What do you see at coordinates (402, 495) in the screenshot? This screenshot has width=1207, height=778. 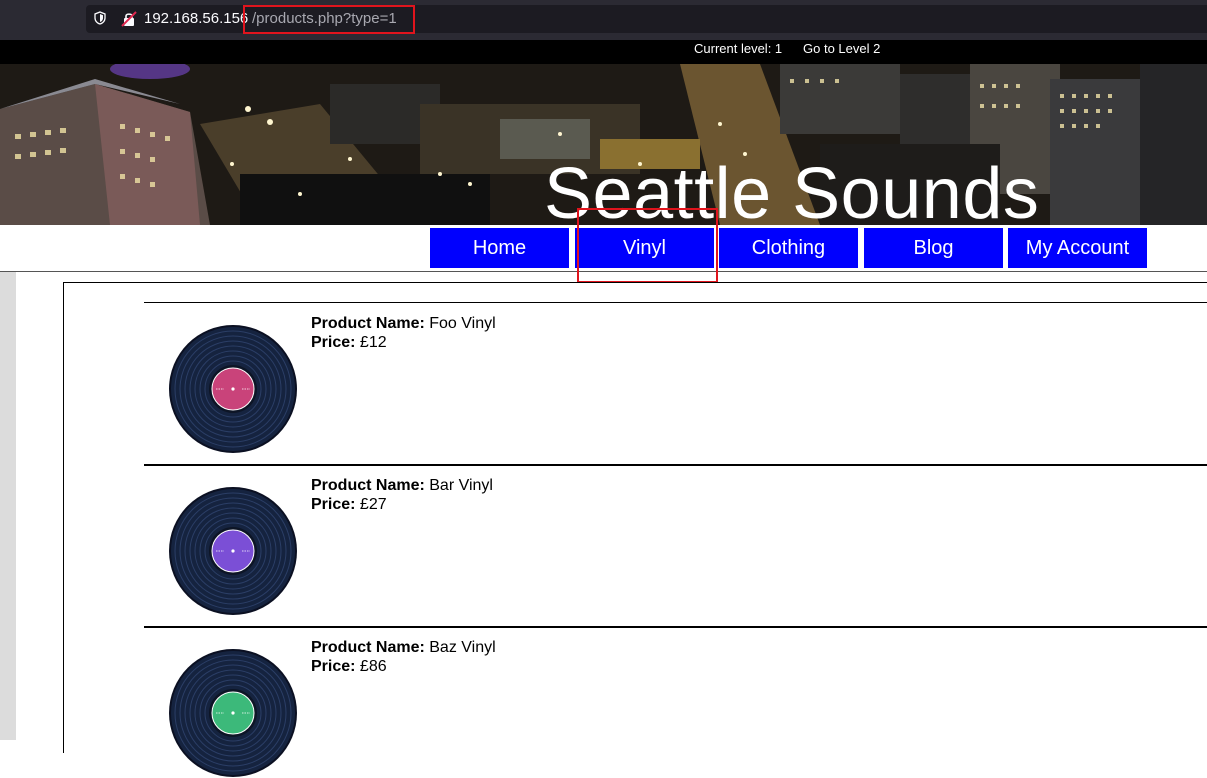 I see `product-info: Product Name: Bar Vinyl Price: £27` at bounding box center [402, 495].